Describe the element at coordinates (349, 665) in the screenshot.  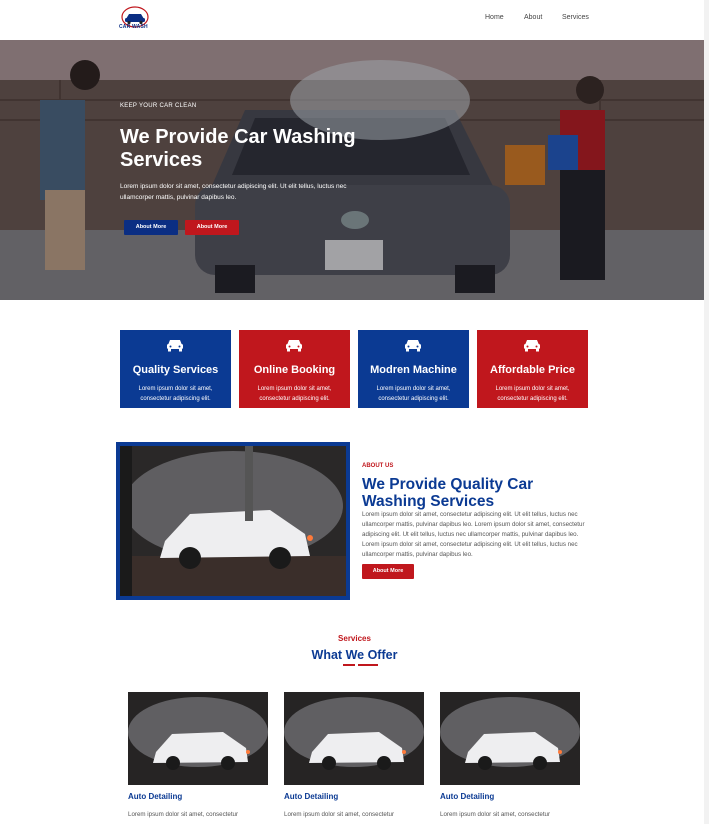
I see `title-underline-left` at that location.